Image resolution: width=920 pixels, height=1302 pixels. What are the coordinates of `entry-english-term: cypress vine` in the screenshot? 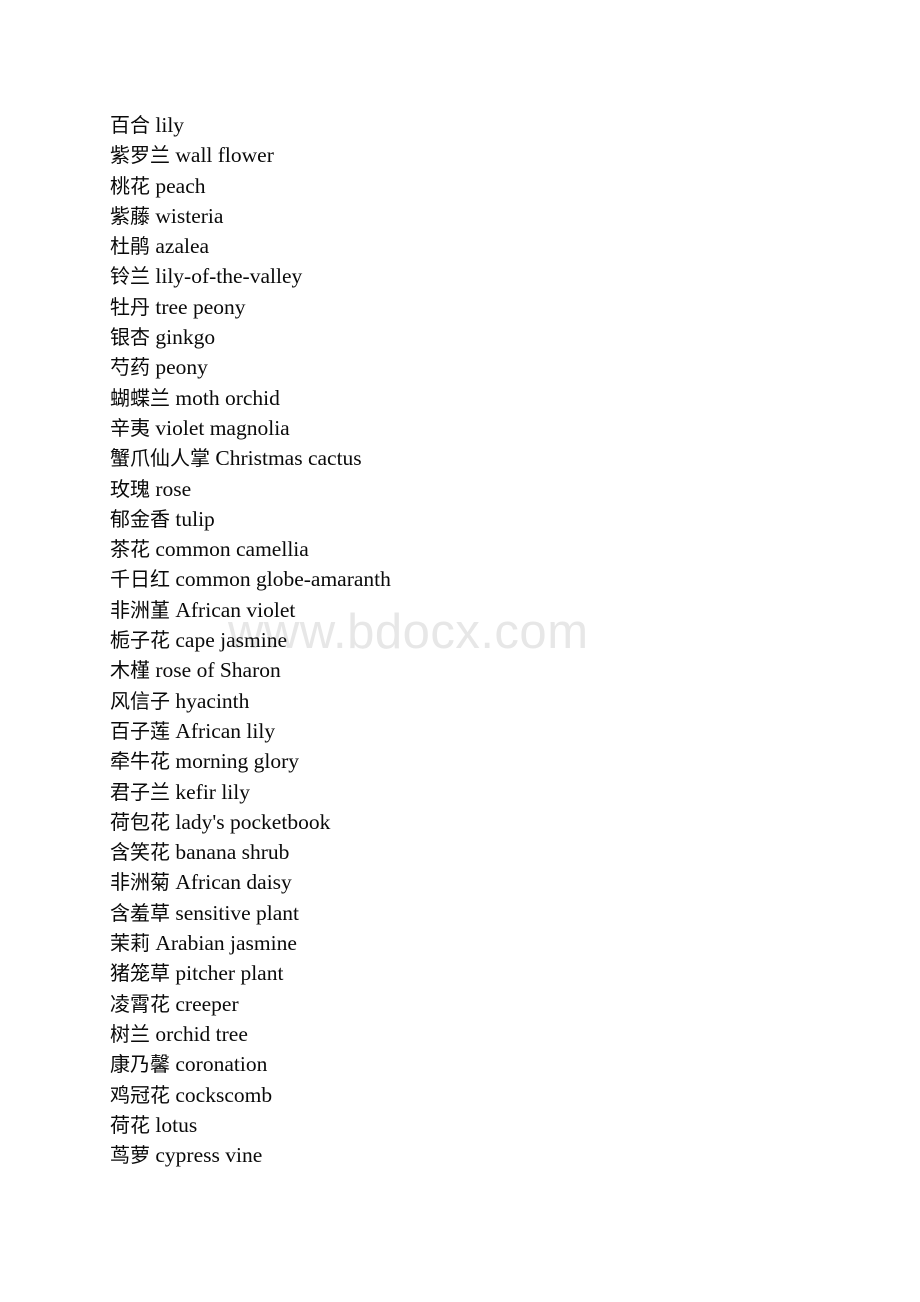 It's located at (209, 1155).